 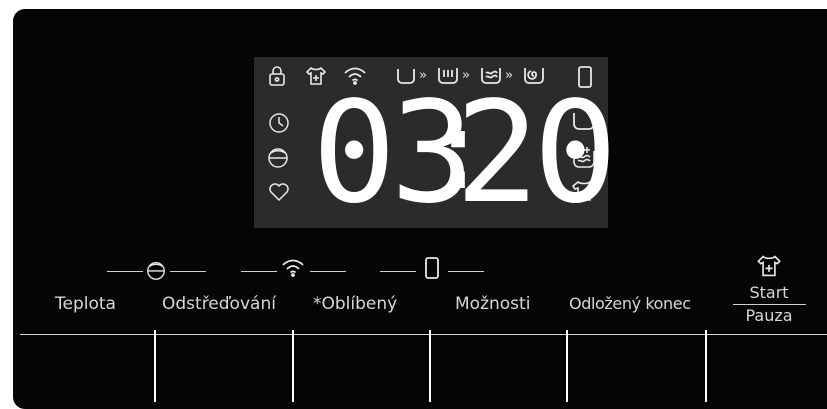 What do you see at coordinates (362, 369) in the screenshot?
I see `oblibeny-button` at bounding box center [362, 369].